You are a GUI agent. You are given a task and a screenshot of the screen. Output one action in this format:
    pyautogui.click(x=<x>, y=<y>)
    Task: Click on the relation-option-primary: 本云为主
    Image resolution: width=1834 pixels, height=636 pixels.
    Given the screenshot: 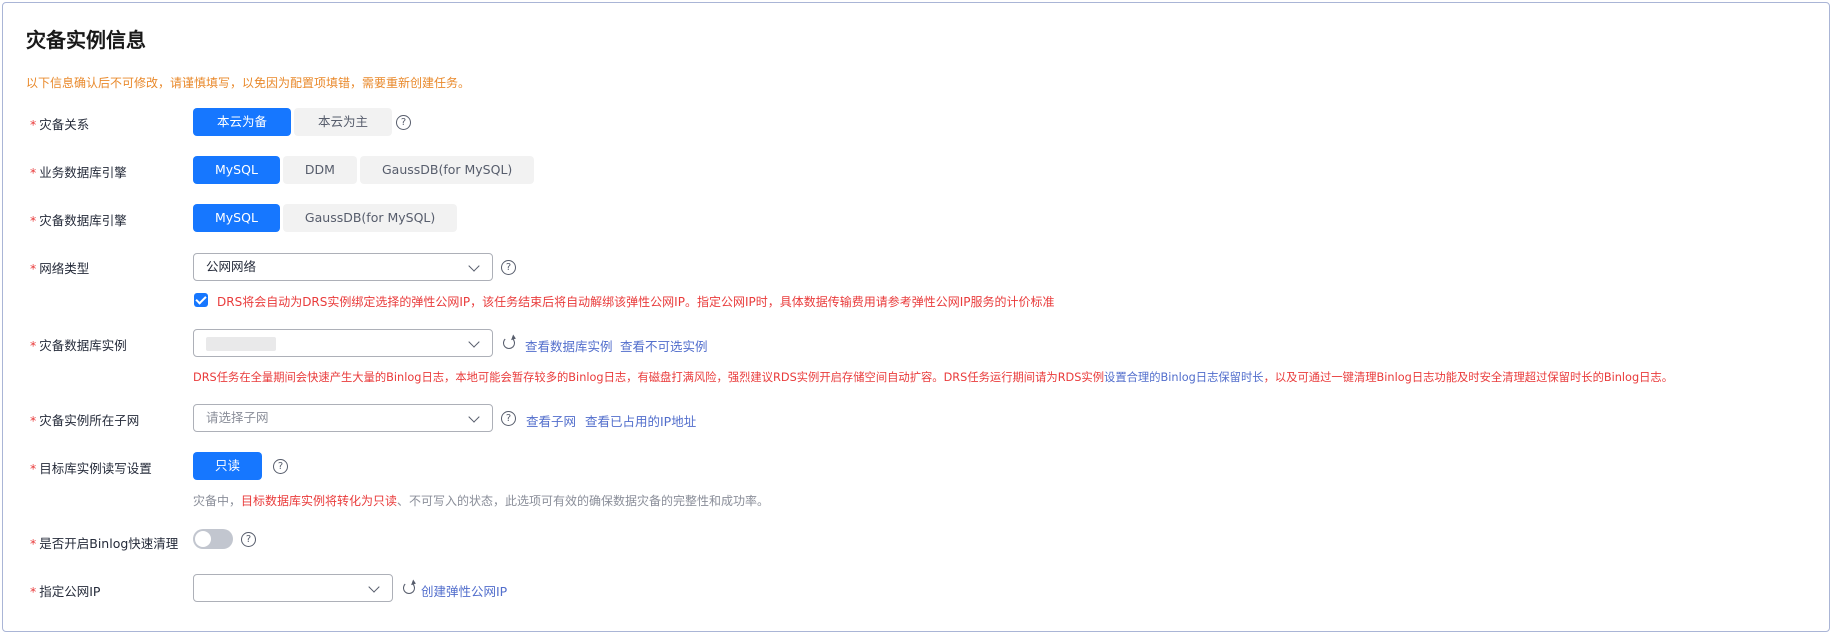 What is the action you would take?
    pyautogui.click(x=343, y=122)
    